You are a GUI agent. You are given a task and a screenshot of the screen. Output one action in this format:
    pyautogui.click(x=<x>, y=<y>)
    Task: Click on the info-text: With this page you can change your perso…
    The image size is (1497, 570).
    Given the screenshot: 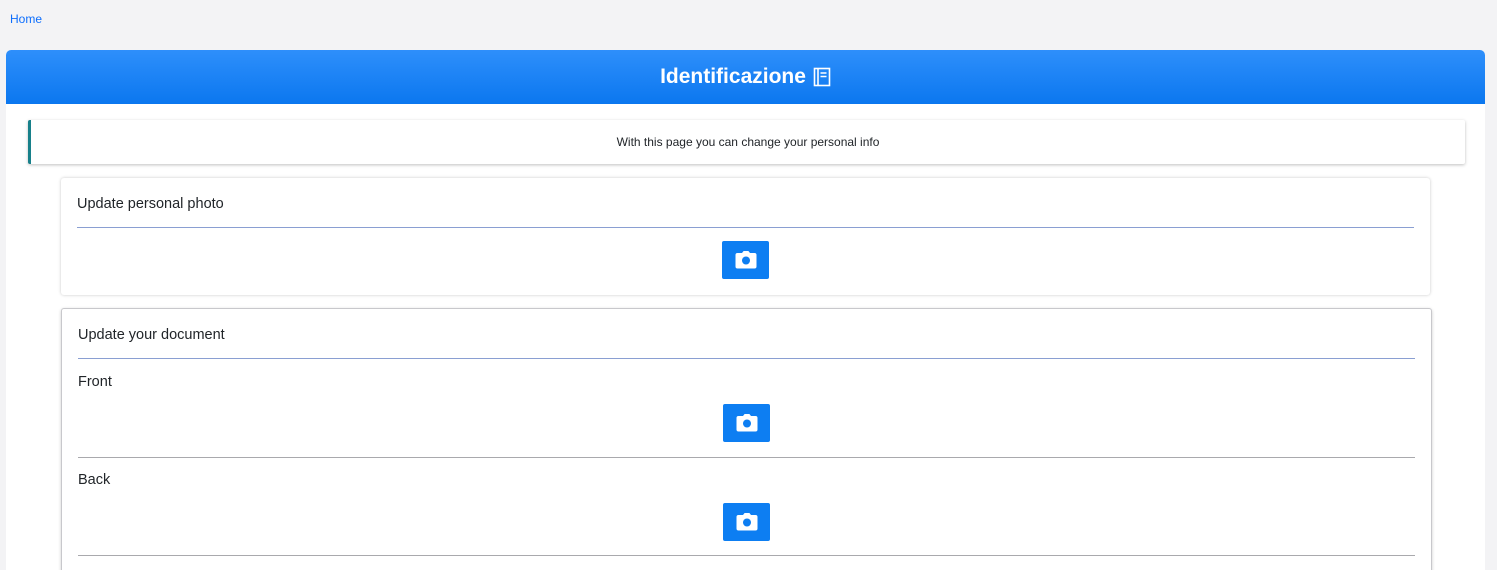 What is the action you would take?
    pyautogui.click(x=748, y=142)
    